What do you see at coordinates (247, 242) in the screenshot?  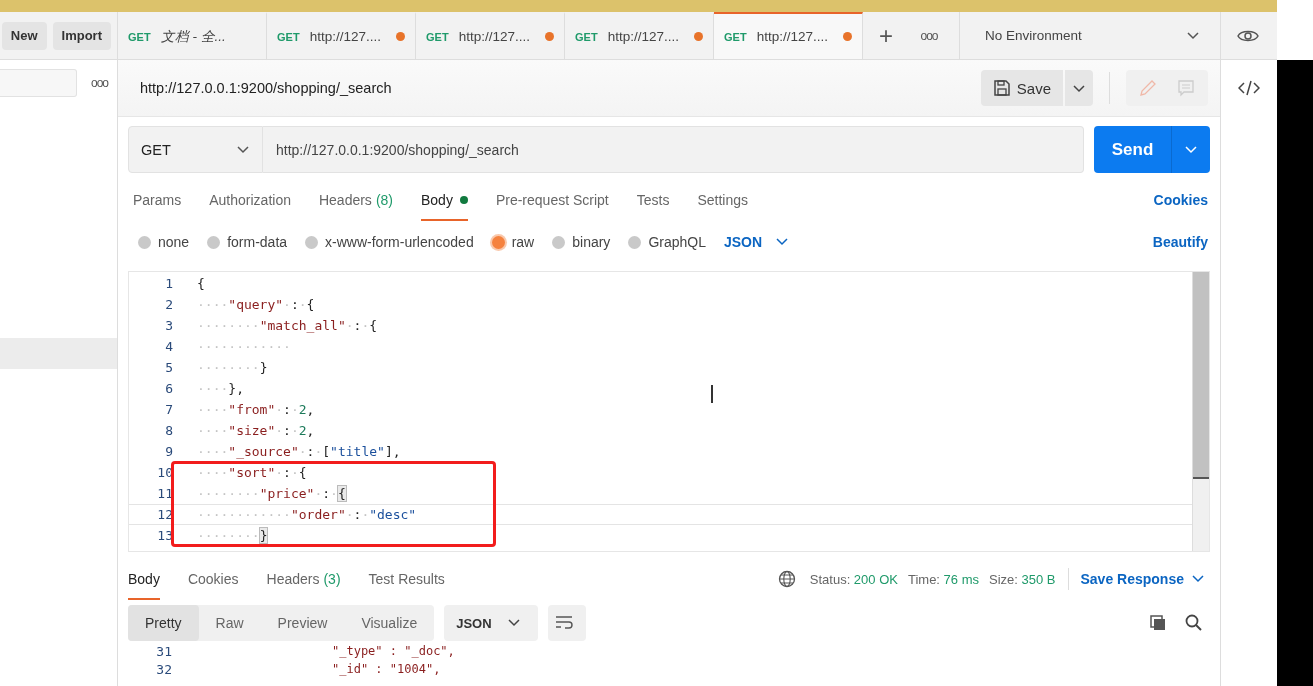 I see `body-type-radio: form-data` at bounding box center [247, 242].